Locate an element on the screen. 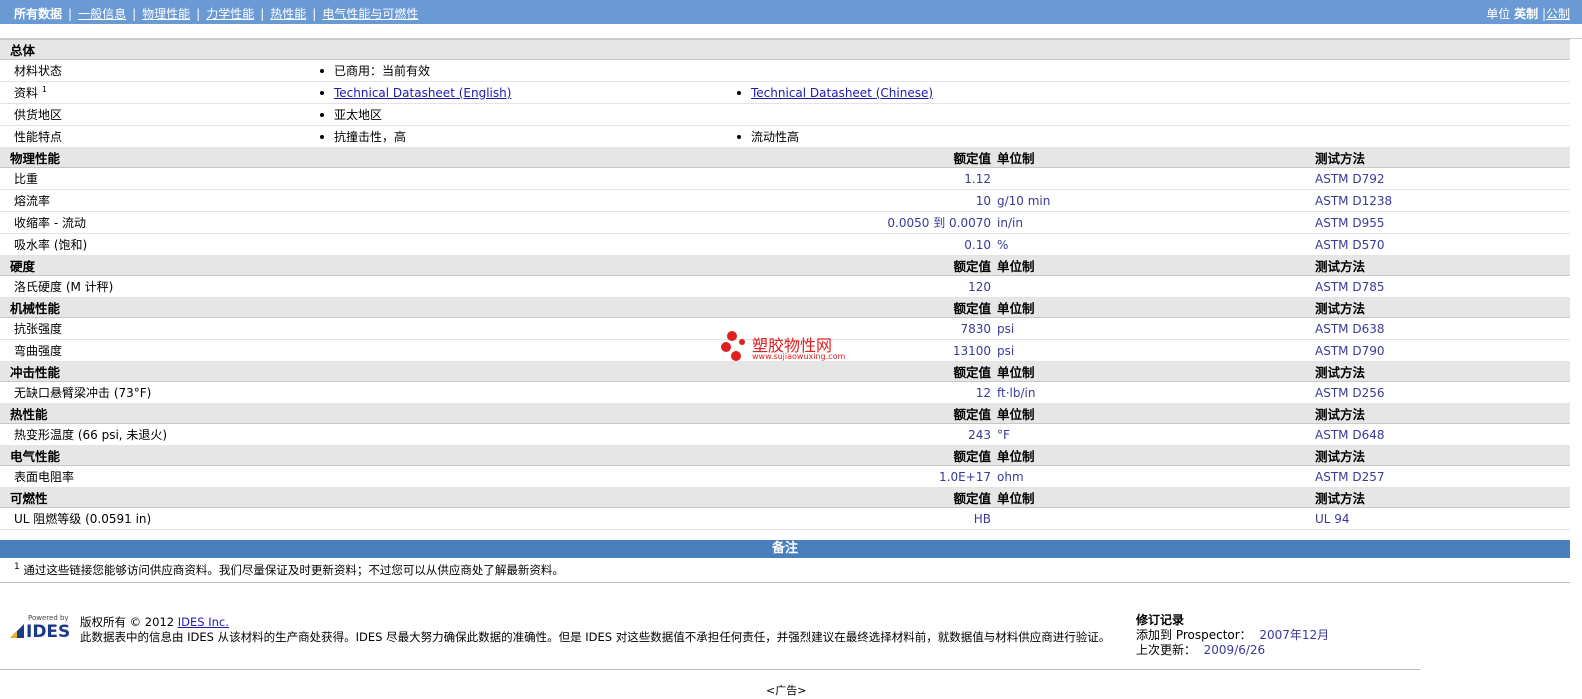 The height and width of the screenshot is (699, 1582). property-value: 12 is located at coordinates (862, 392).